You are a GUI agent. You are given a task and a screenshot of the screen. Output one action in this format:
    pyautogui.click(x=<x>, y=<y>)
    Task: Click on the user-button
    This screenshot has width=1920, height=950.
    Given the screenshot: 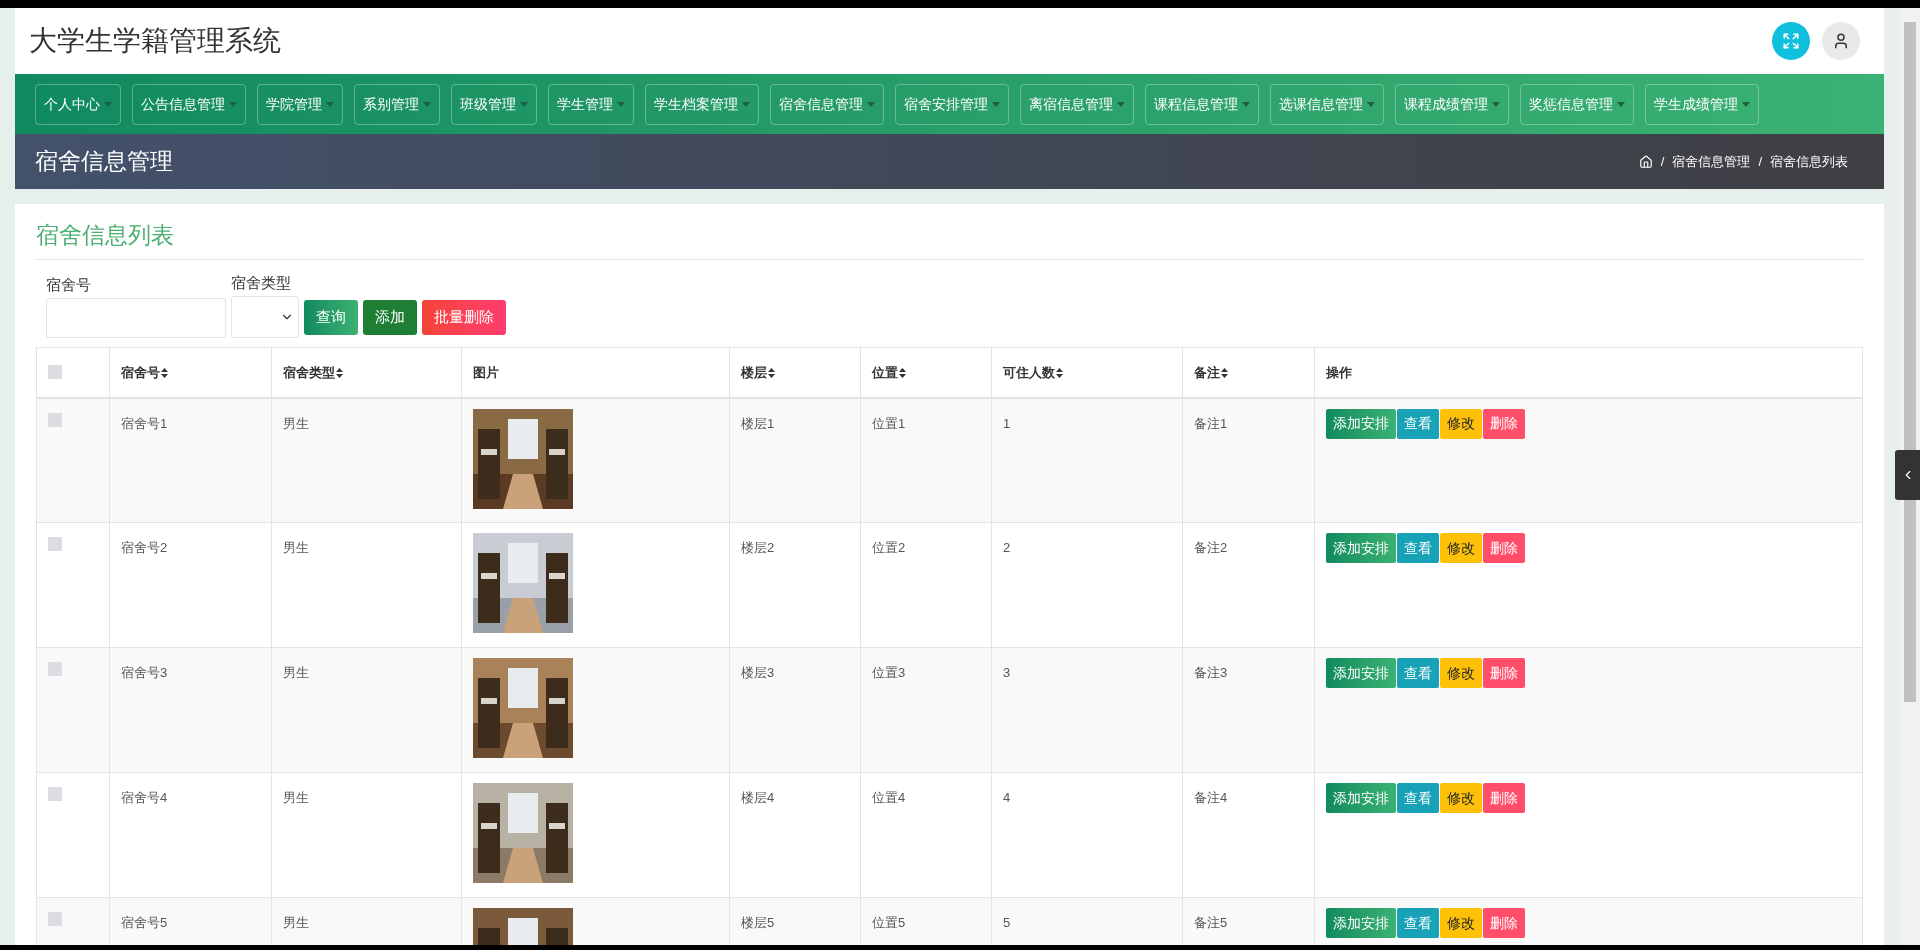 What is the action you would take?
    pyautogui.click(x=1841, y=41)
    